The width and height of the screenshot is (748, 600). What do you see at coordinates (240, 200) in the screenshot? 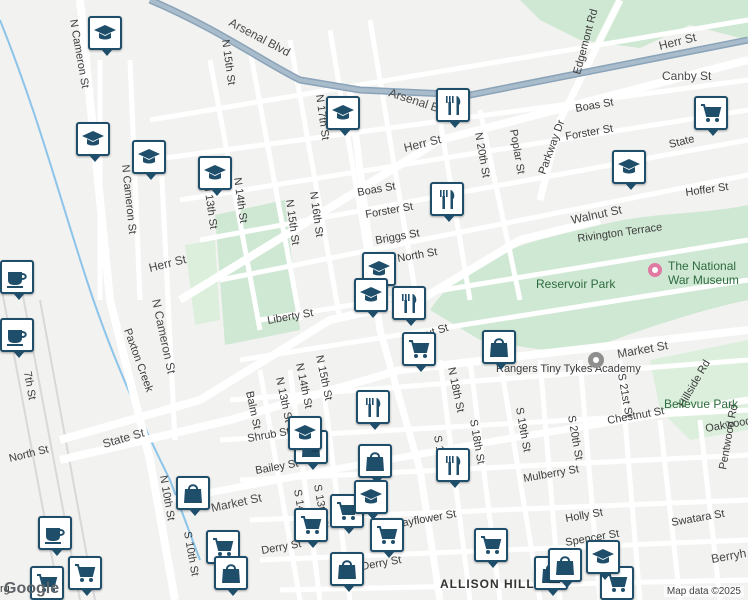
I see `label-n14th: N 14th St` at bounding box center [240, 200].